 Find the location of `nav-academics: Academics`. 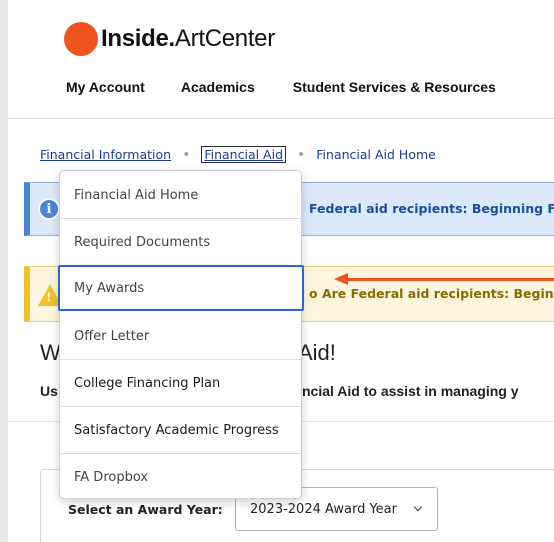

nav-academics: Academics is located at coordinates (218, 87).